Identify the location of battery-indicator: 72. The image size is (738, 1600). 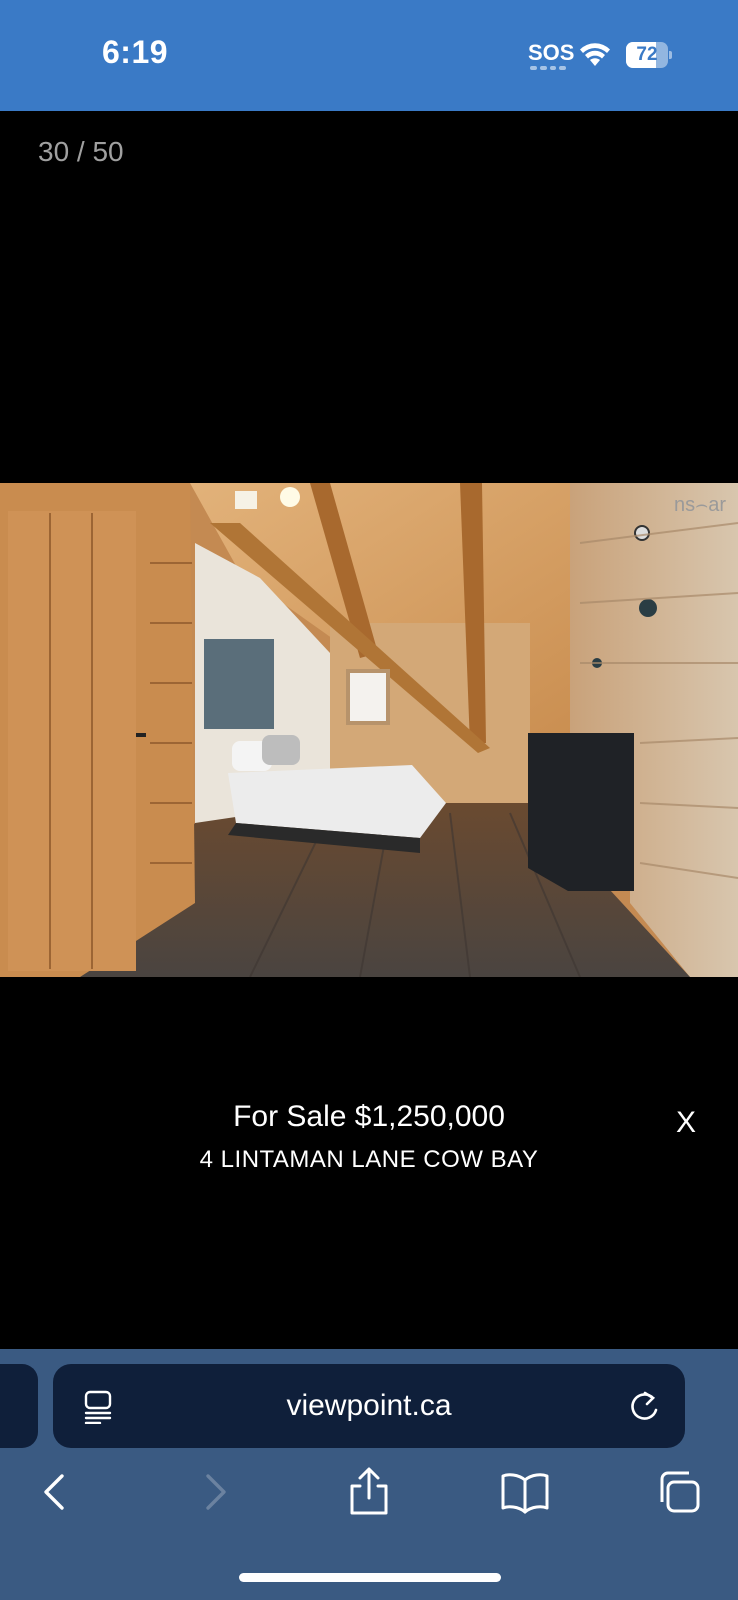
(649, 55).